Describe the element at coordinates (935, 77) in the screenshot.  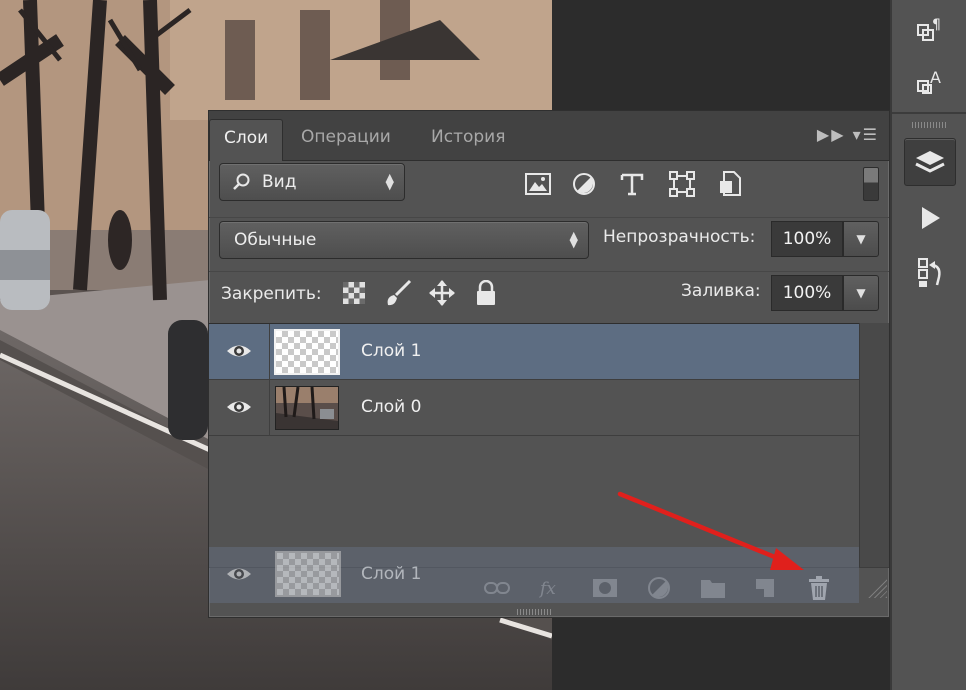
I see `svg-text: A` at that location.